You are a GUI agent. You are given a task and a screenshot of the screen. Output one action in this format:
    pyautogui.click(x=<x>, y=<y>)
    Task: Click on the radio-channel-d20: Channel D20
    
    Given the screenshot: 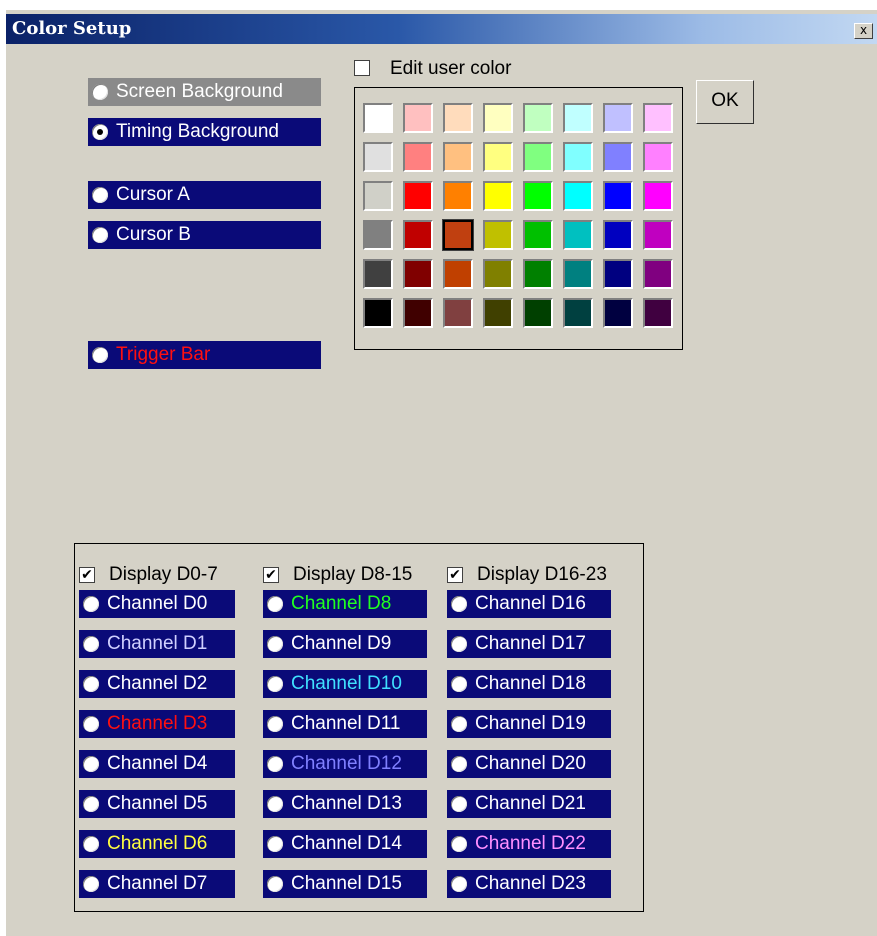 What is the action you would take?
    pyautogui.click(x=529, y=764)
    